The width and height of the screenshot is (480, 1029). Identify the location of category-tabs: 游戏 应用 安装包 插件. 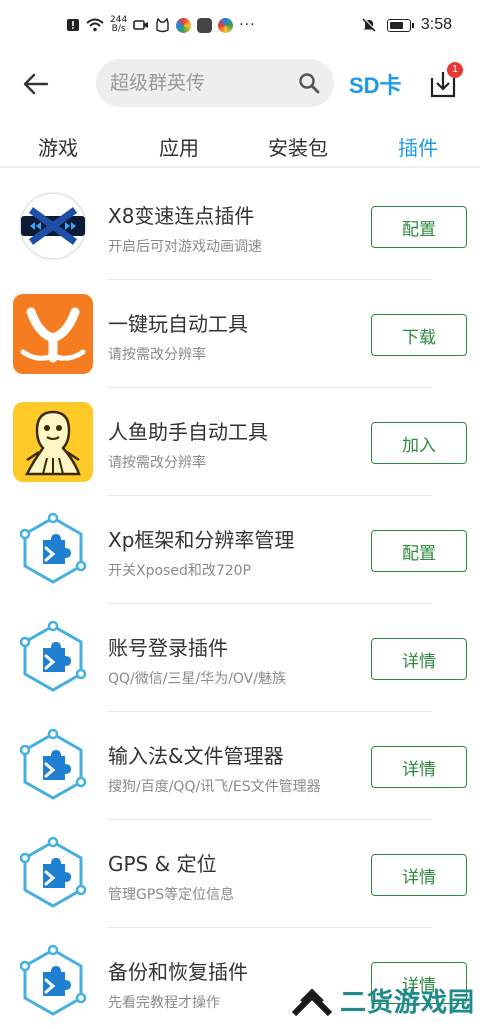
(240, 146).